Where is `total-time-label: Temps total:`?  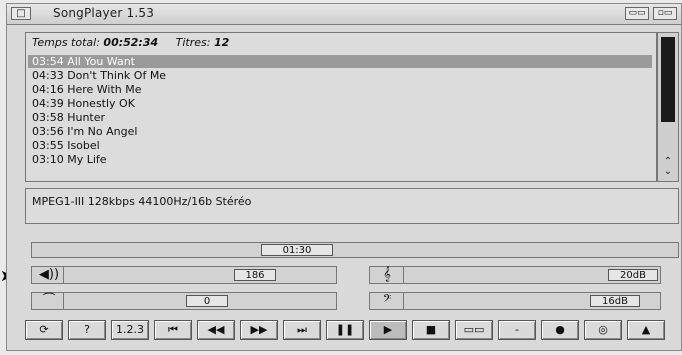
total-time-label: Temps total: is located at coordinates (66, 42).